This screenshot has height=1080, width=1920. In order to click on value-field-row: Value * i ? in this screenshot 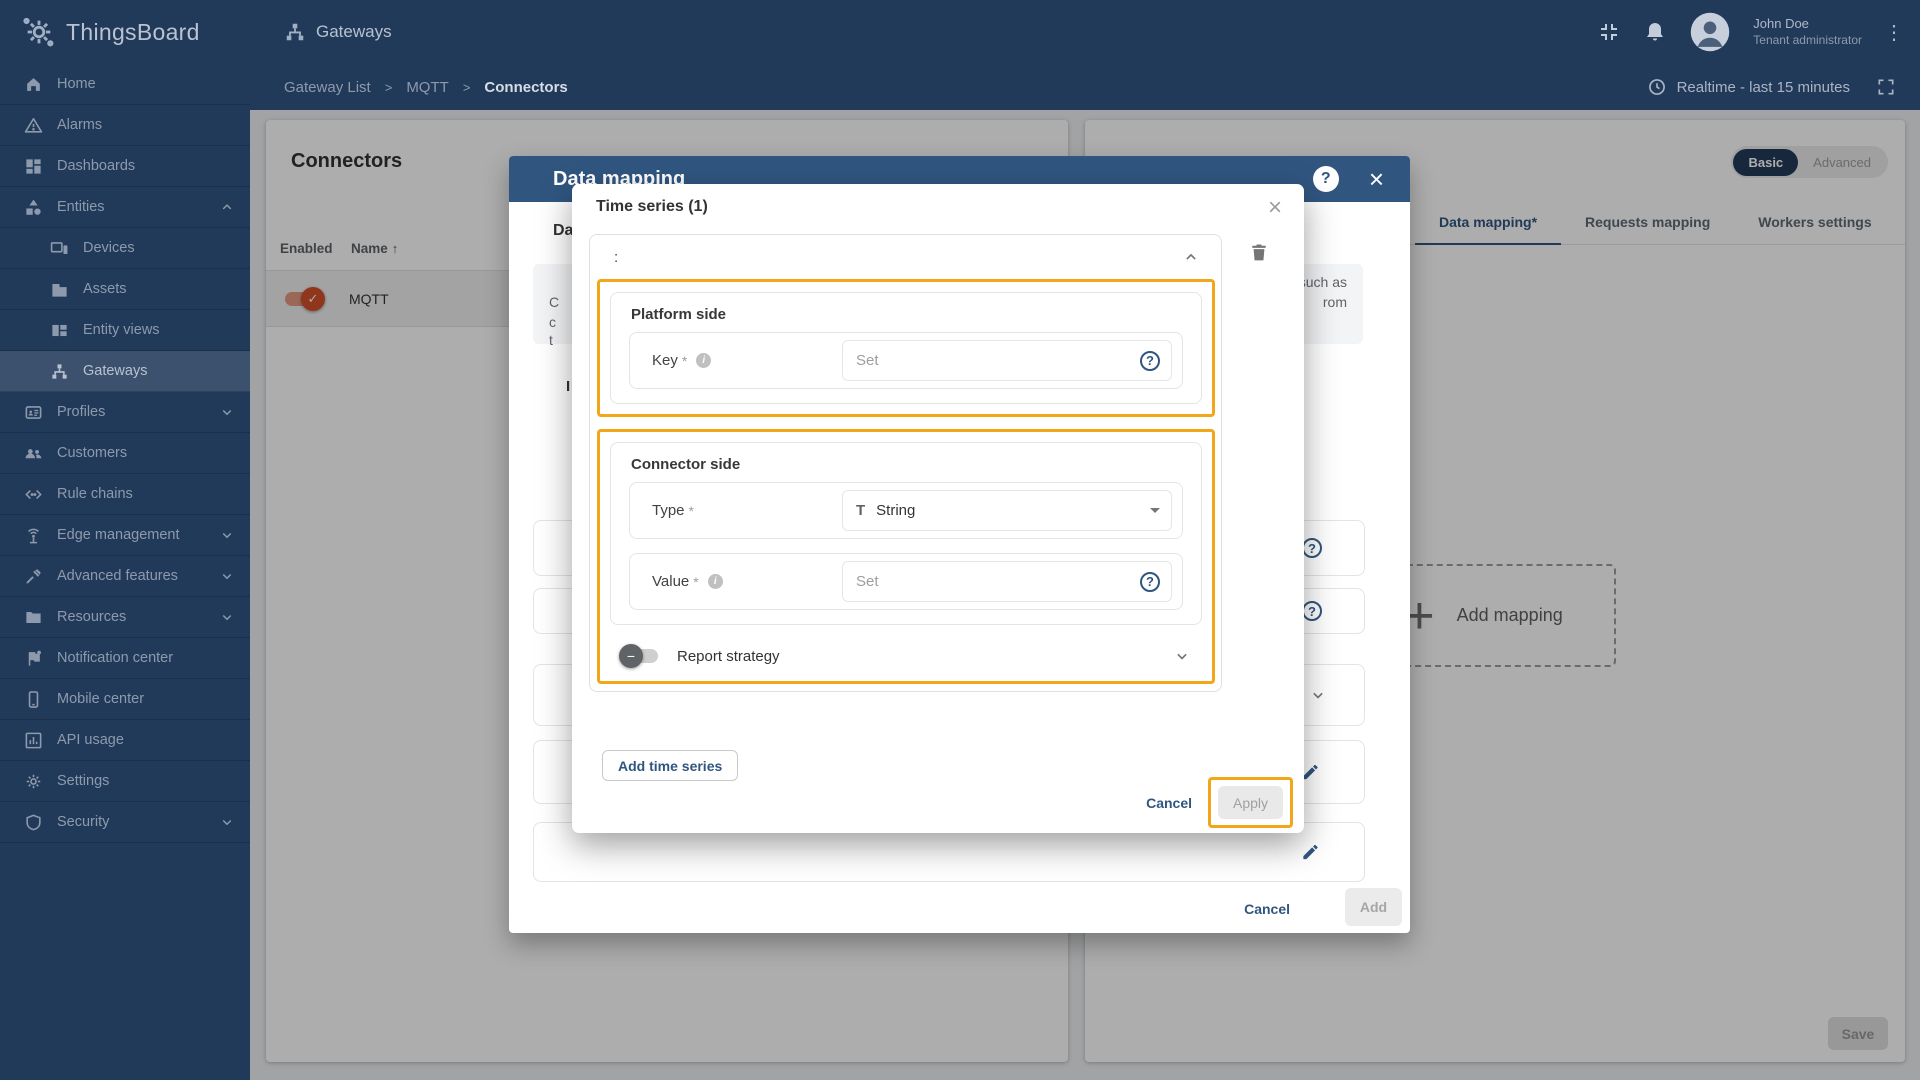, I will do `click(906, 581)`.